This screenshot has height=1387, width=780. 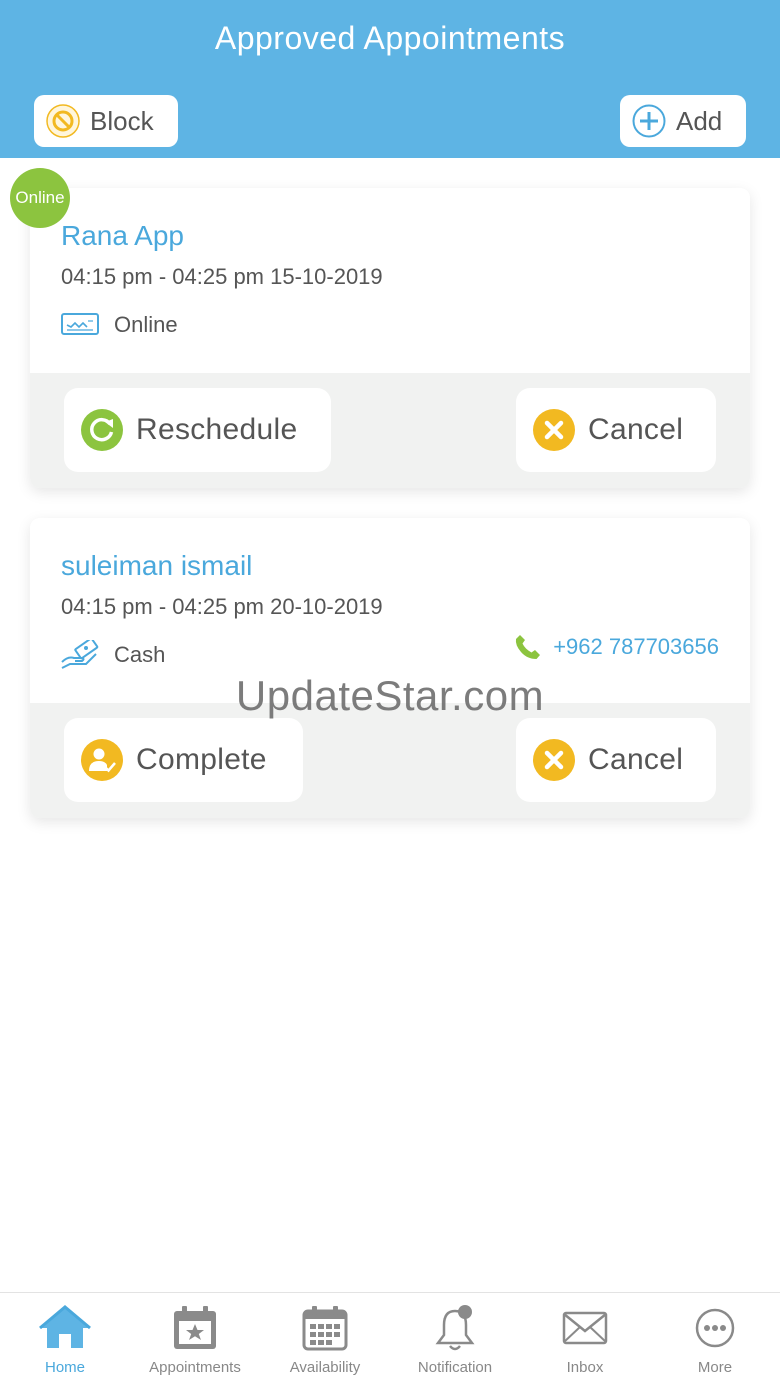 What do you see at coordinates (699, 120) in the screenshot?
I see `add-button-label: Add` at bounding box center [699, 120].